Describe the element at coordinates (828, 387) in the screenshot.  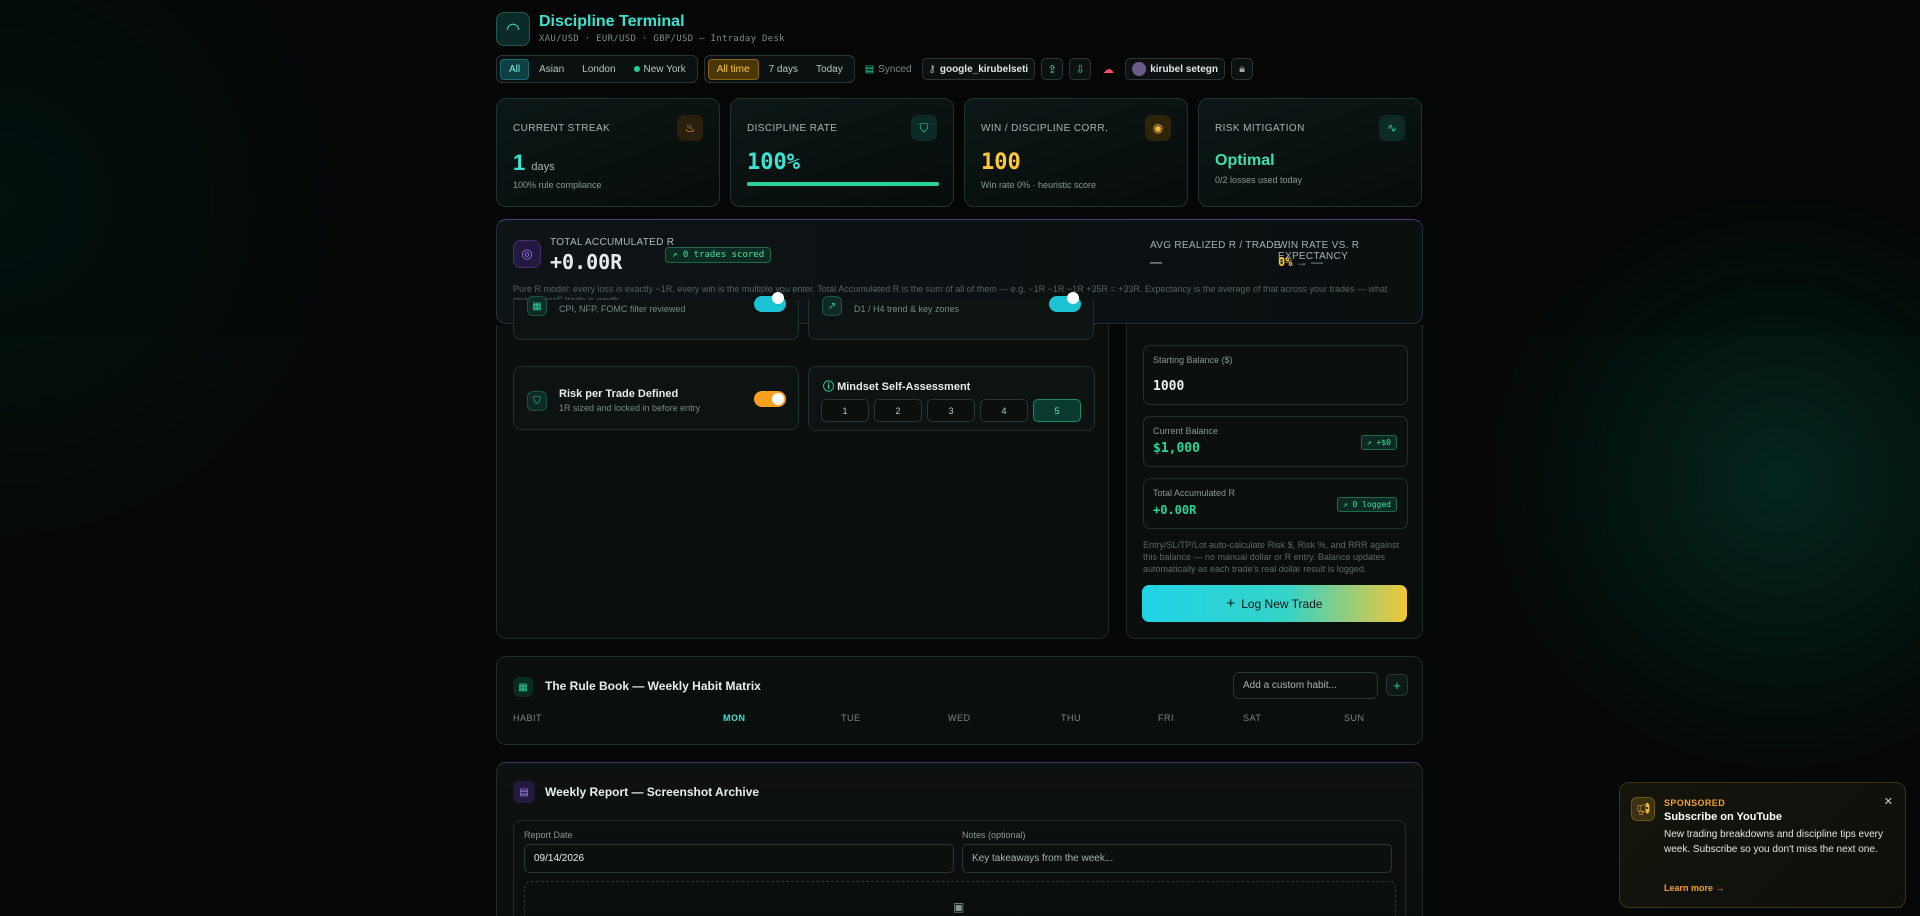
I see `brain-icon: ⓘ` at that location.